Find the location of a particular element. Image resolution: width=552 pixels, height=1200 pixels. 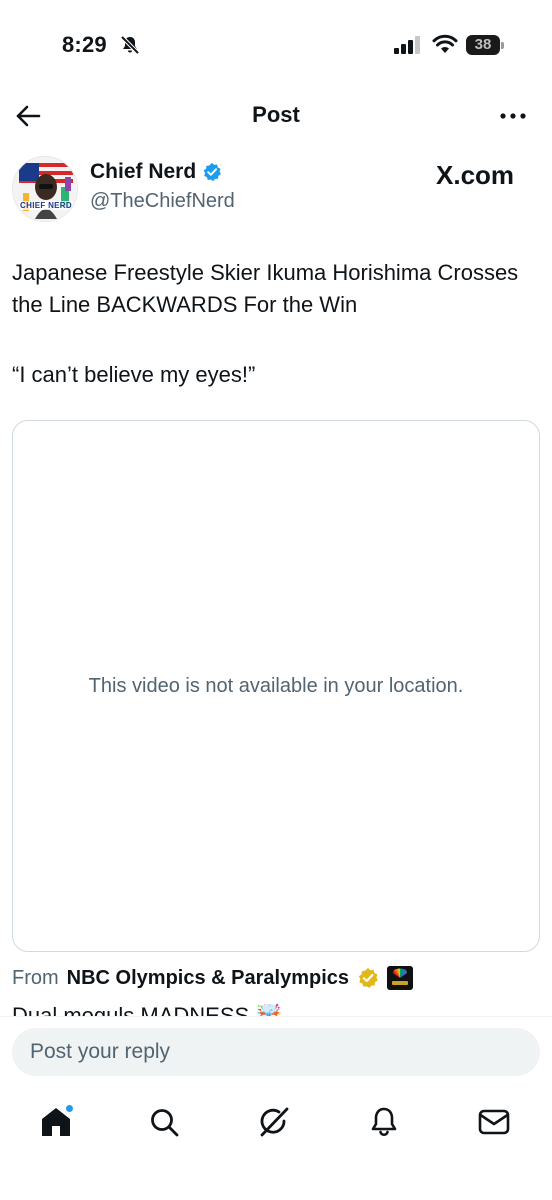

battery-icon: 38 is located at coordinates (485, 45).